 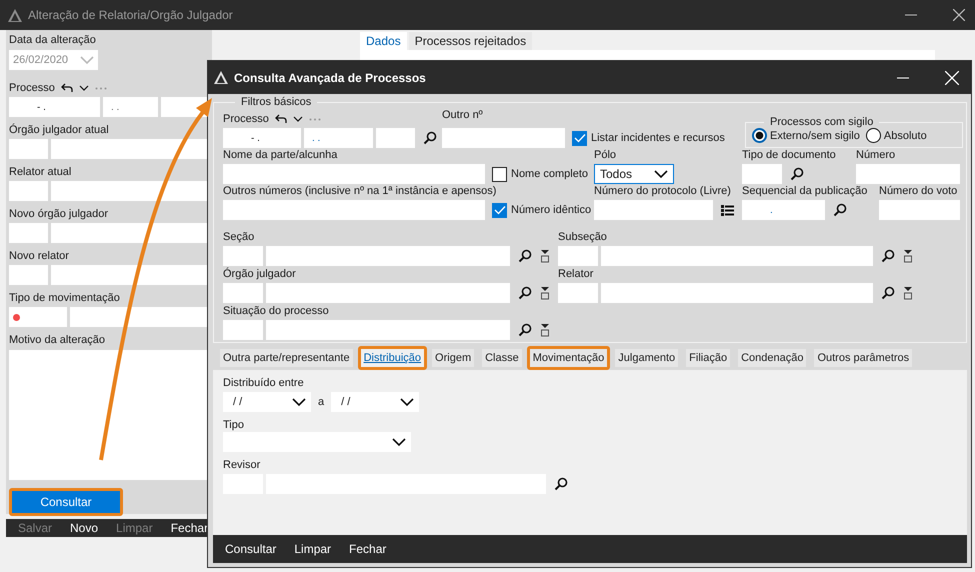 I want to click on field-label: Número do protocolo (Livre), so click(x=663, y=191).